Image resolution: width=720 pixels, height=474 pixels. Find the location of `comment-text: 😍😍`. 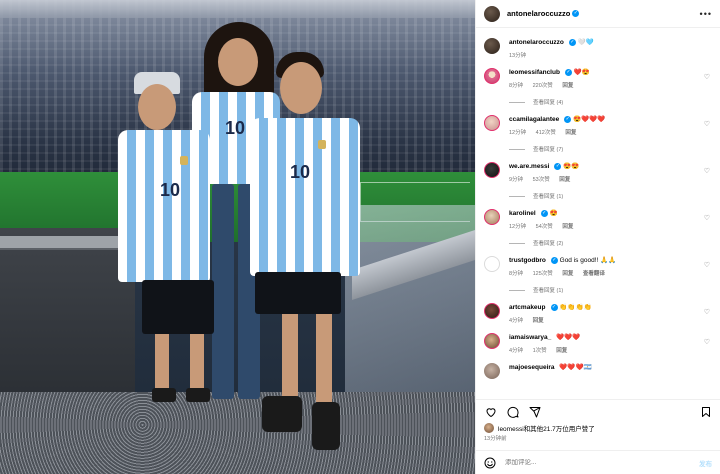

comment-text: 😍😍 is located at coordinates (571, 166).